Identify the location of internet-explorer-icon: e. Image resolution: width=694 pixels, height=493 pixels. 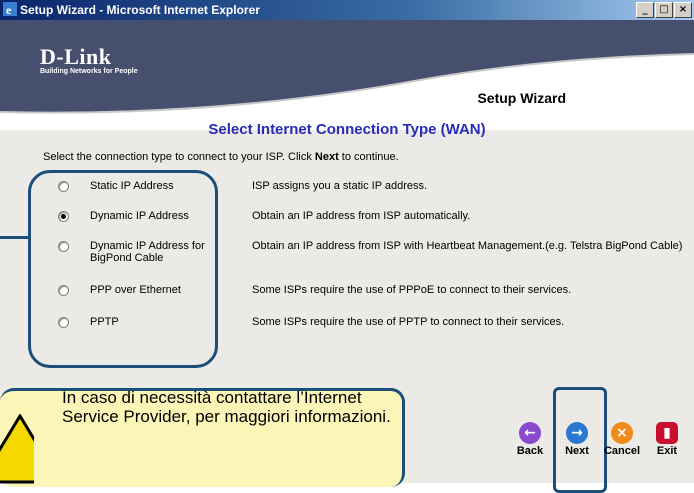
(10, 9).